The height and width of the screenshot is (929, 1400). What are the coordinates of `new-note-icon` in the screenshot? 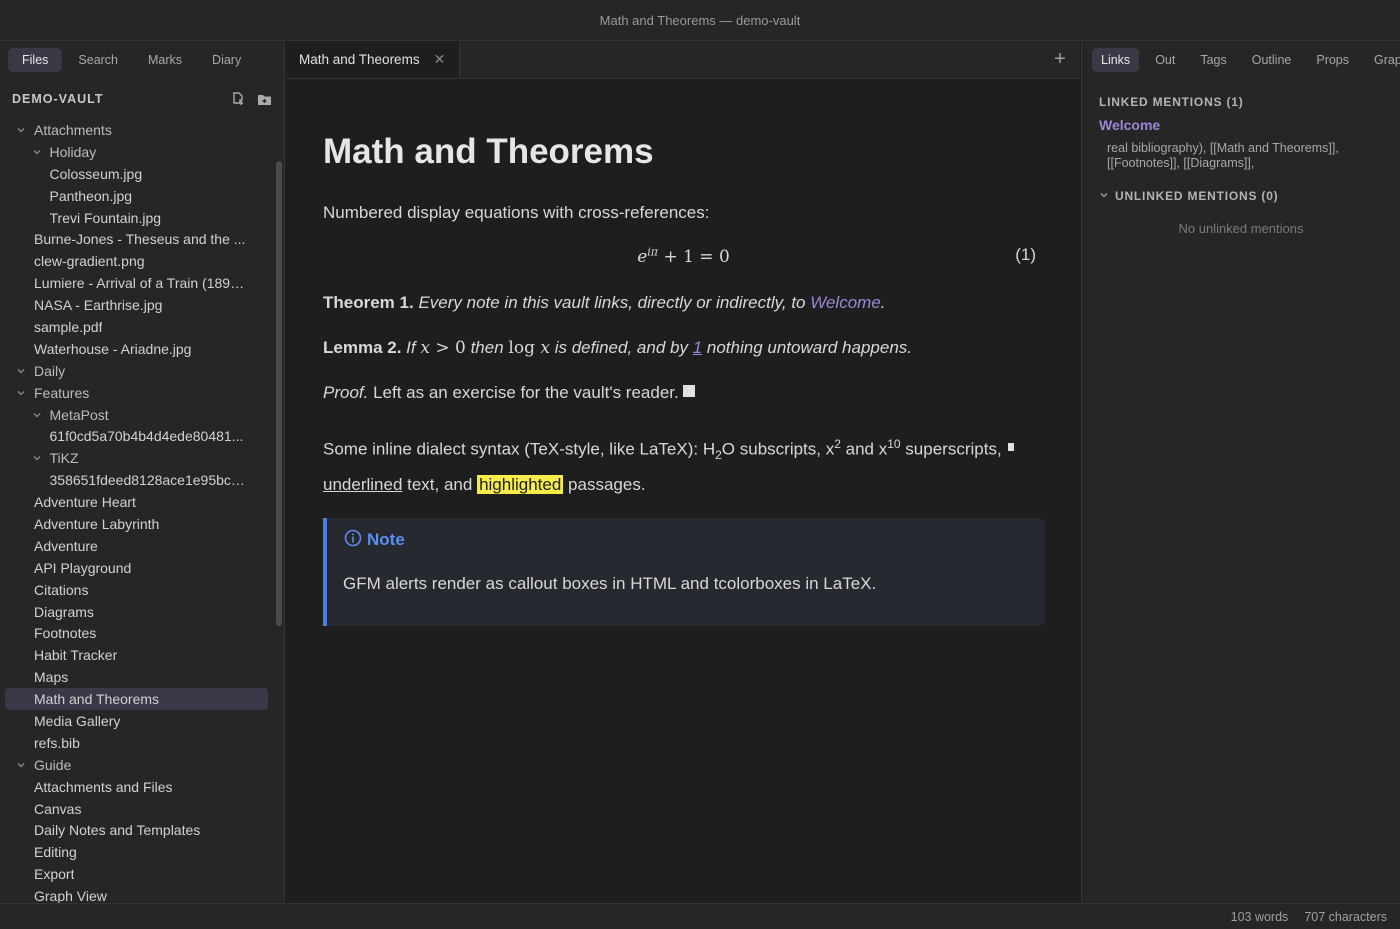 It's located at (238, 99).